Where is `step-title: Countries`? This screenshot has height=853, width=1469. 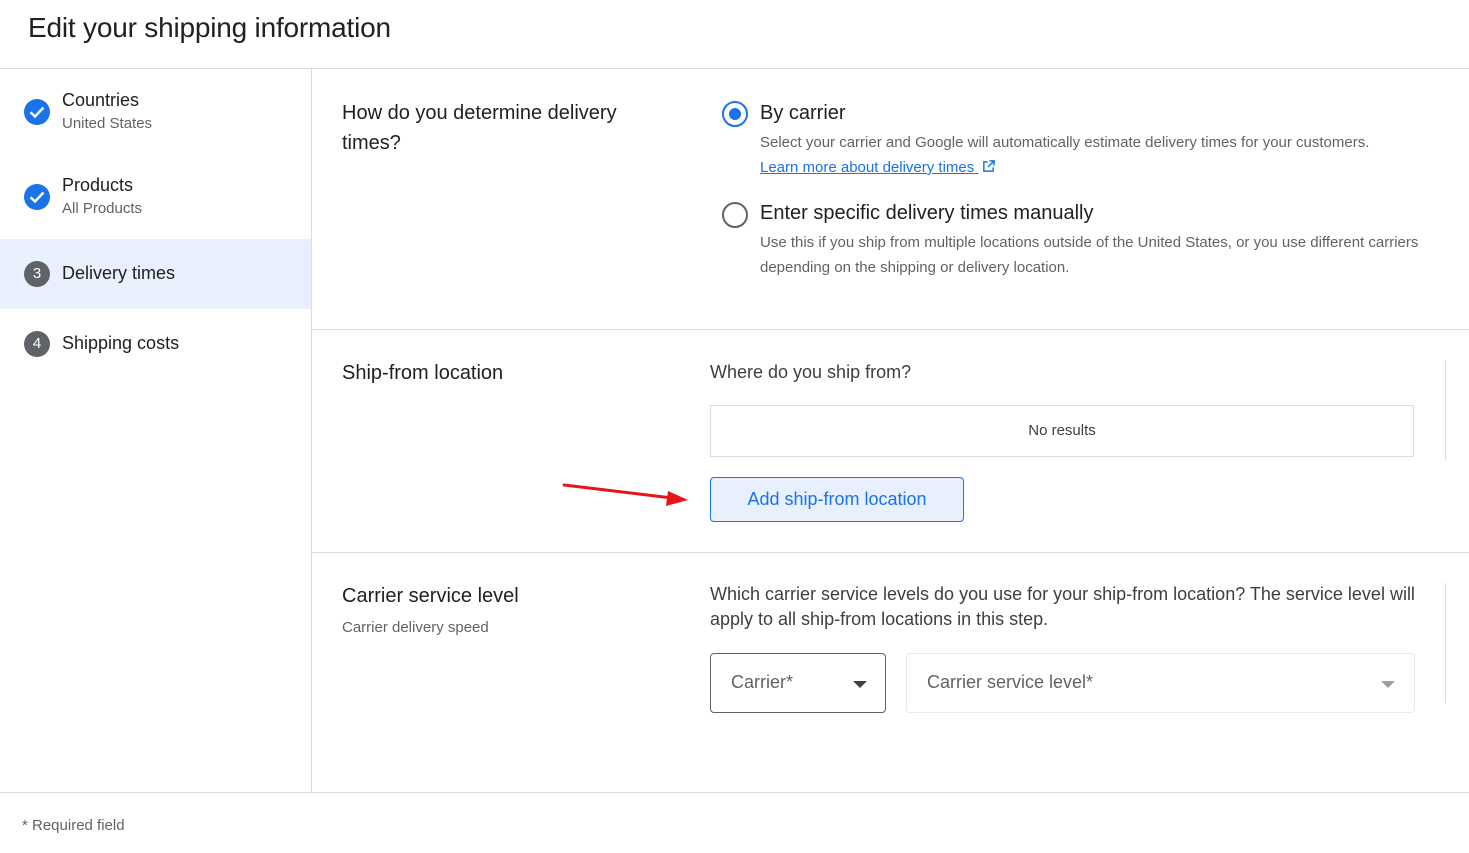 step-title: Countries is located at coordinates (101, 100).